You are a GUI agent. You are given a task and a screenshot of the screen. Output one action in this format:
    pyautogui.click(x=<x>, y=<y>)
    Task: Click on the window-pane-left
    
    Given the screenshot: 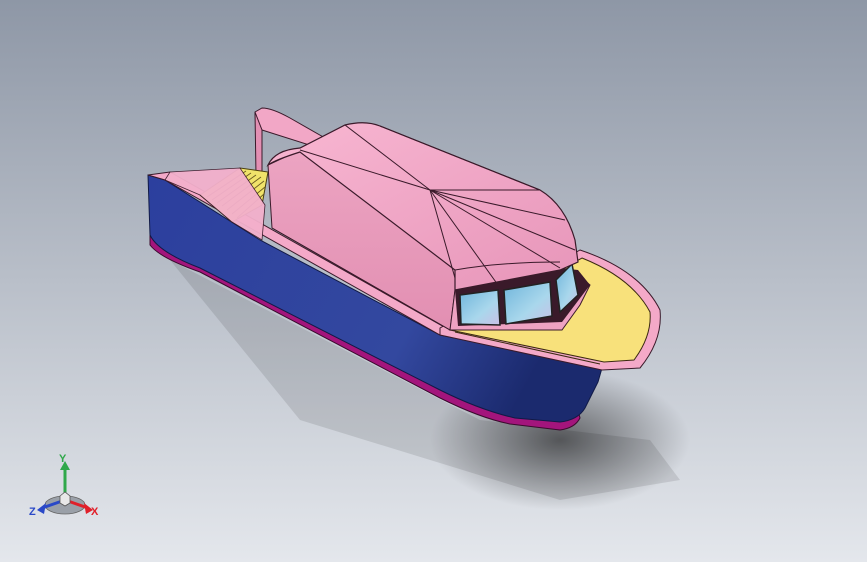 What is the action you would take?
    pyautogui.click(x=480, y=307)
    